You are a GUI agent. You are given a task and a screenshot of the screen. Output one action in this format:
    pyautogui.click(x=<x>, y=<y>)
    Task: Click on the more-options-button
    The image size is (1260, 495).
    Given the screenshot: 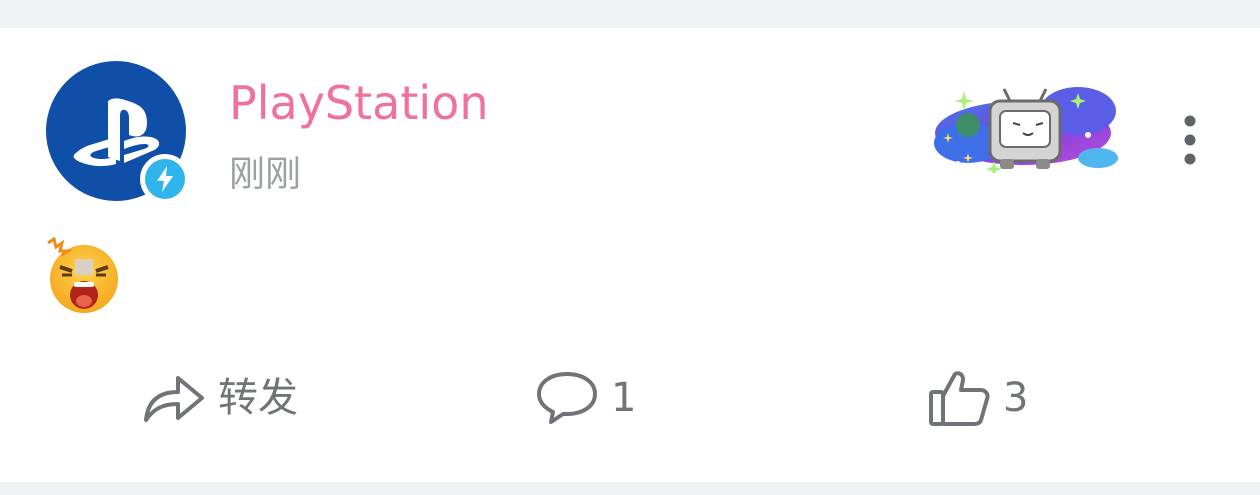 What is the action you would take?
    pyautogui.click(x=1190, y=140)
    